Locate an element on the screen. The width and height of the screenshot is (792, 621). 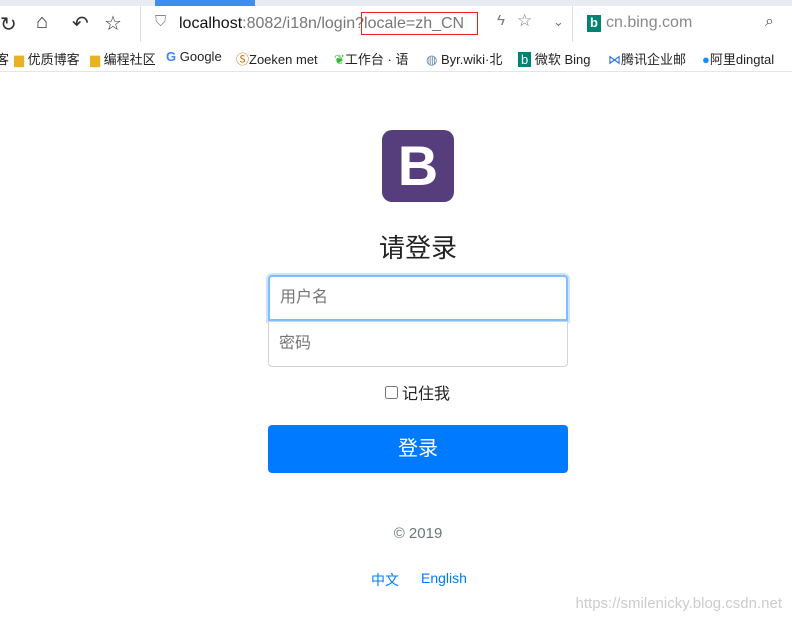
search-box: b cn.bing.com ⌕ is located at coordinates (682, 24).